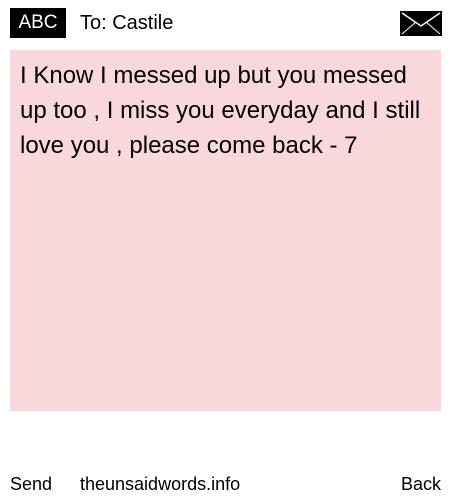 This screenshot has width=450, height=500. I want to click on back-softkey: Back, so click(421, 484).